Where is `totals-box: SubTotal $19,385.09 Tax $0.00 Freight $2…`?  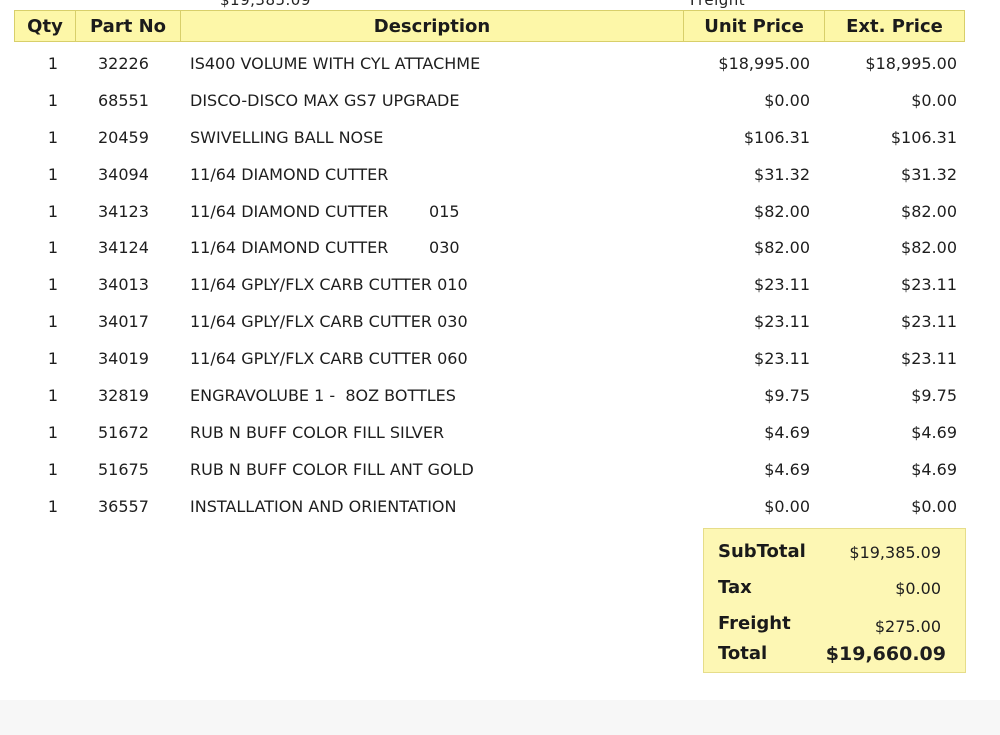
totals-box: SubTotal $19,385.09 Tax $0.00 Freight $2… is located at coordinates (834, 600).